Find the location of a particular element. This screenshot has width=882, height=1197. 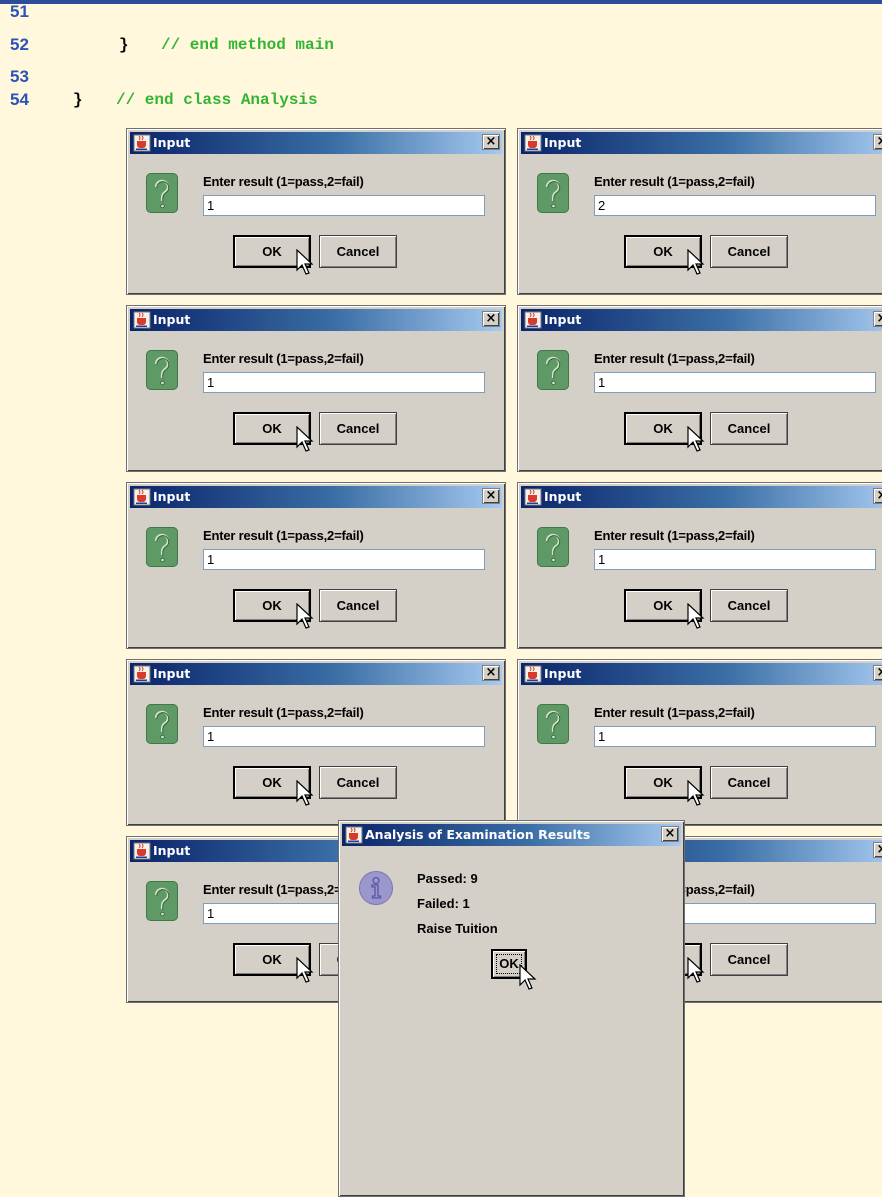

failed-count: Failed: 1 is located at coordinates (443, 903).